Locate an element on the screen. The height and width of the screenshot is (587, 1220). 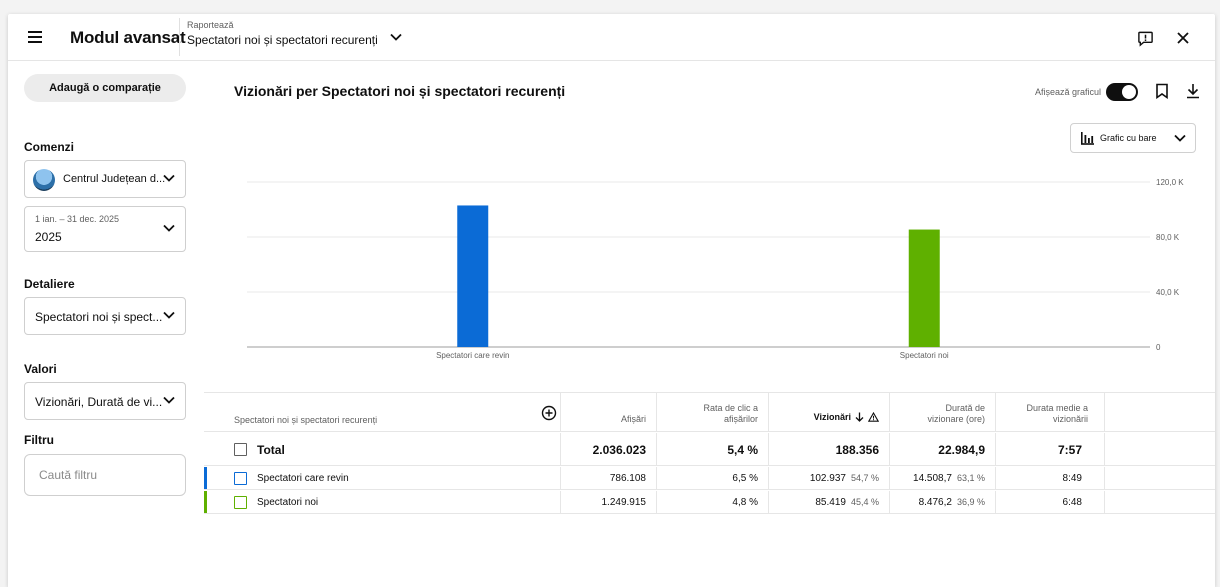
views-header: Vizionări is located at coordinates (846, 417).